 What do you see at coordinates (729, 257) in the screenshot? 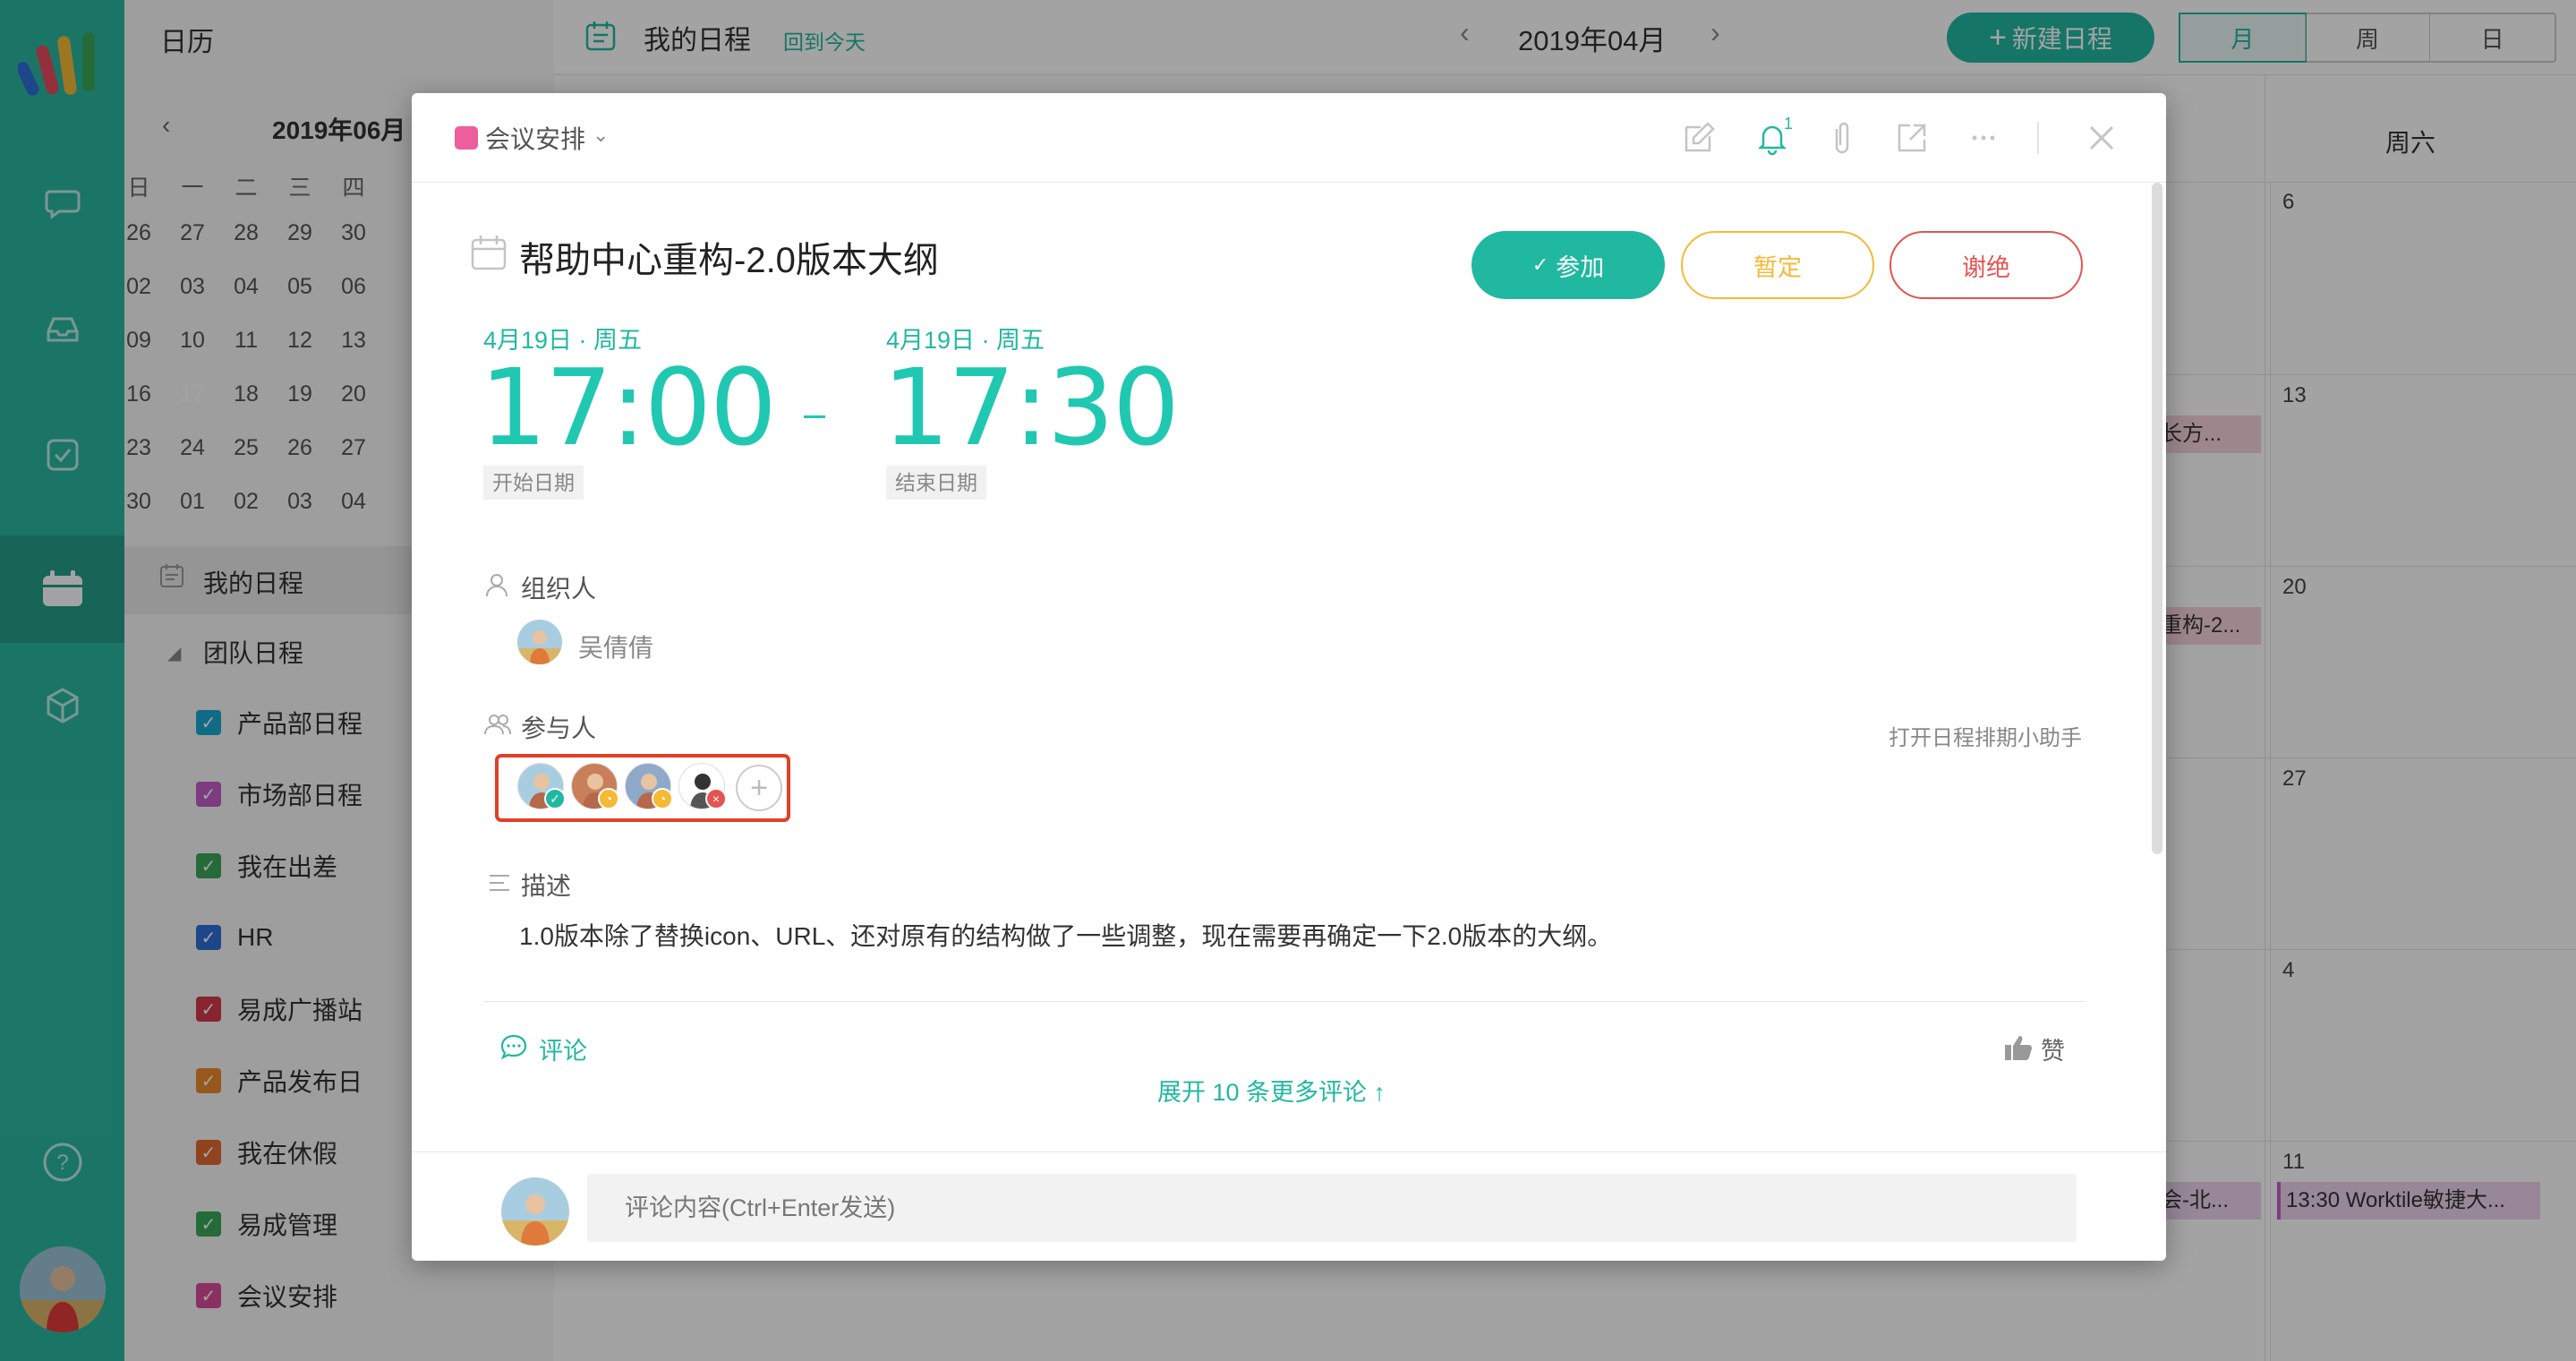
I see `event-title: 帮助中心重构-2.0版本大纲` at bounding box center [729, 257].